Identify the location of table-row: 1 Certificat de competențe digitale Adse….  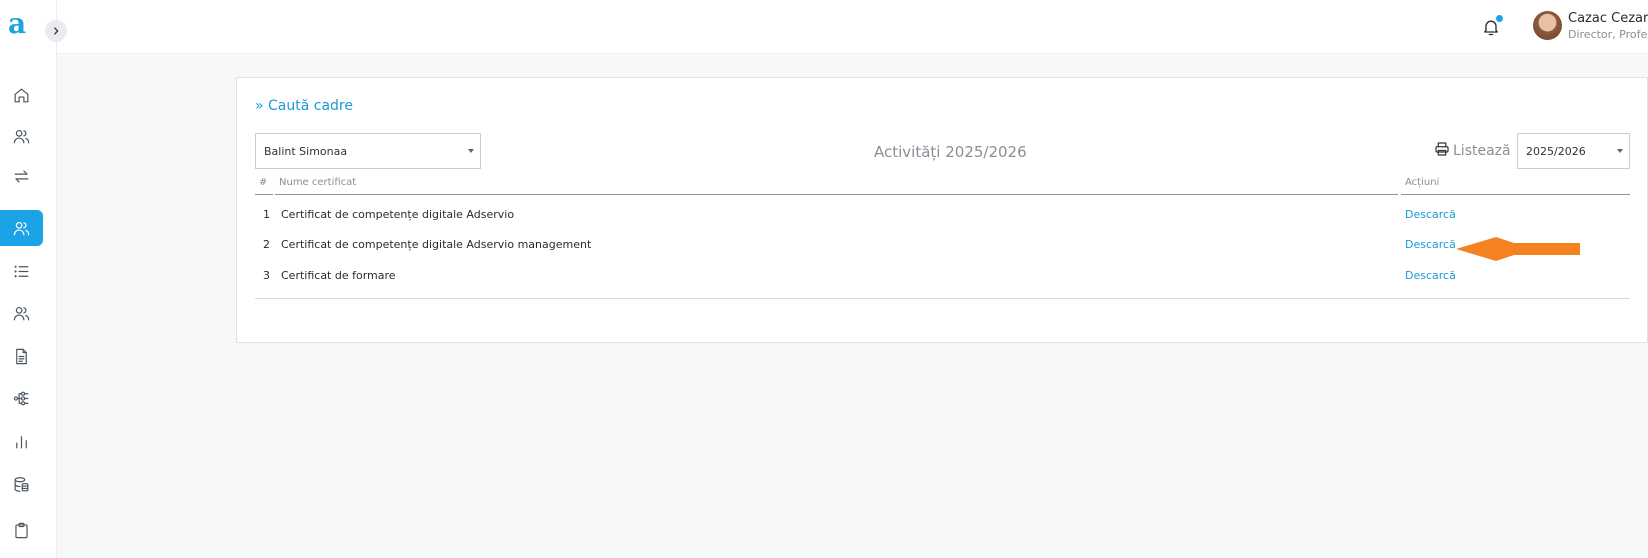
(942, 214).